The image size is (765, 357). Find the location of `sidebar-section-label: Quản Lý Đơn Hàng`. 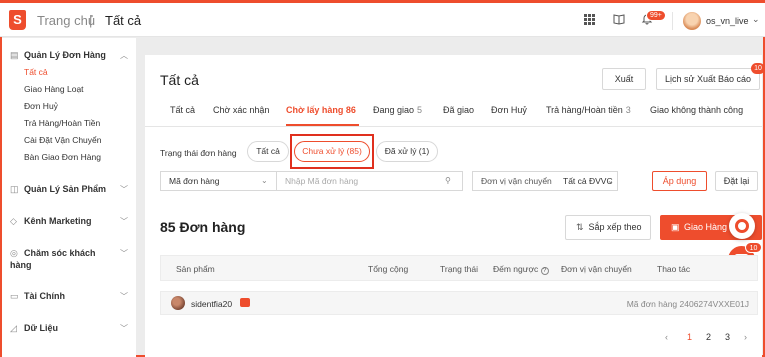

sidebar-section-label: Quản Lý Đơn Hàng is located at coordinates (65, 55).